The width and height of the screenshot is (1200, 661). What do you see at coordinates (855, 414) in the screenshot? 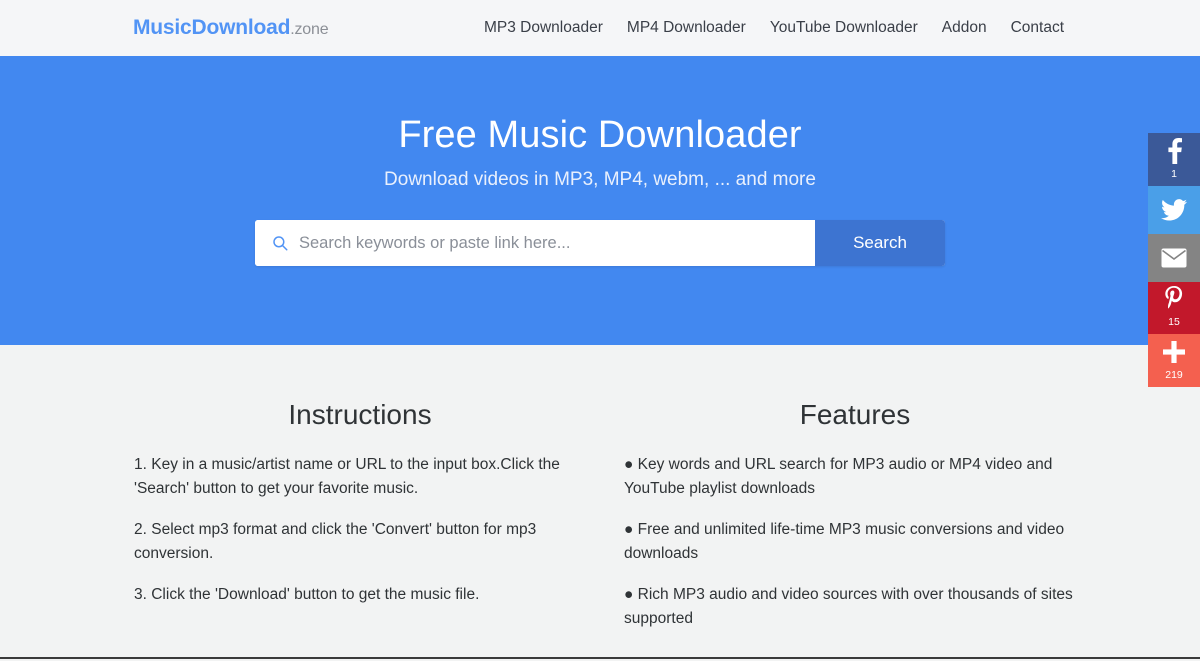
I see `features-heading: Features` at bounding box center [855, 414].